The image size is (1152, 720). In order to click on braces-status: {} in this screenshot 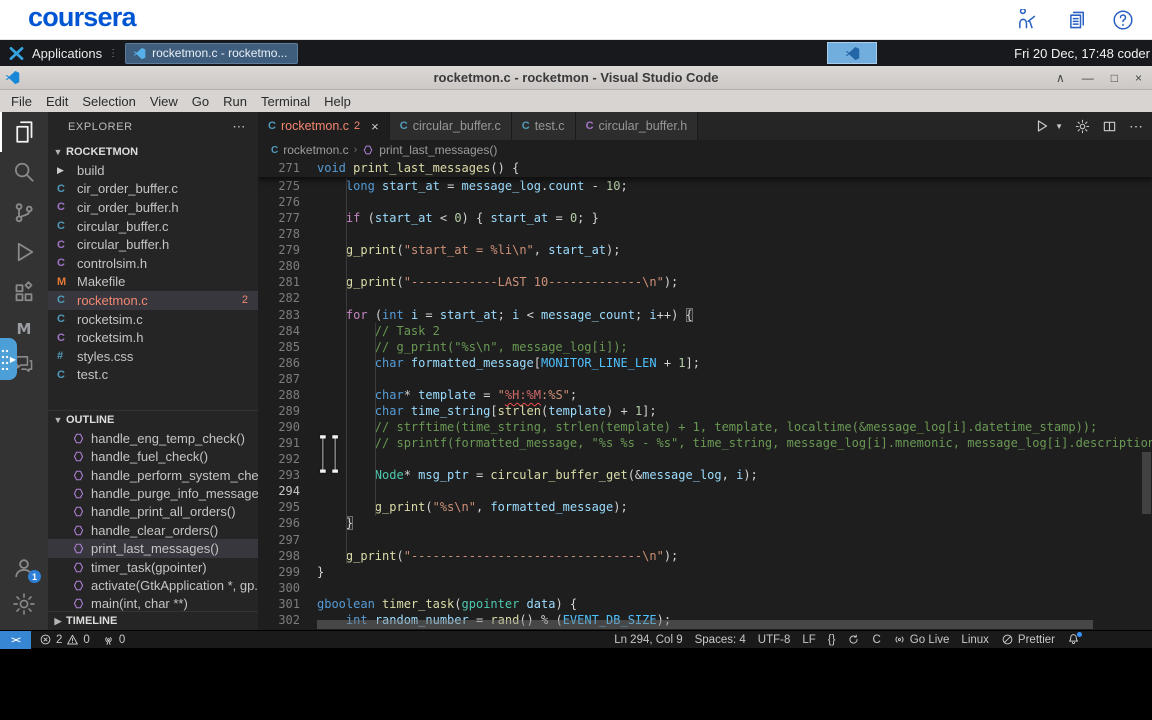, I will do `click(832, 640)`.